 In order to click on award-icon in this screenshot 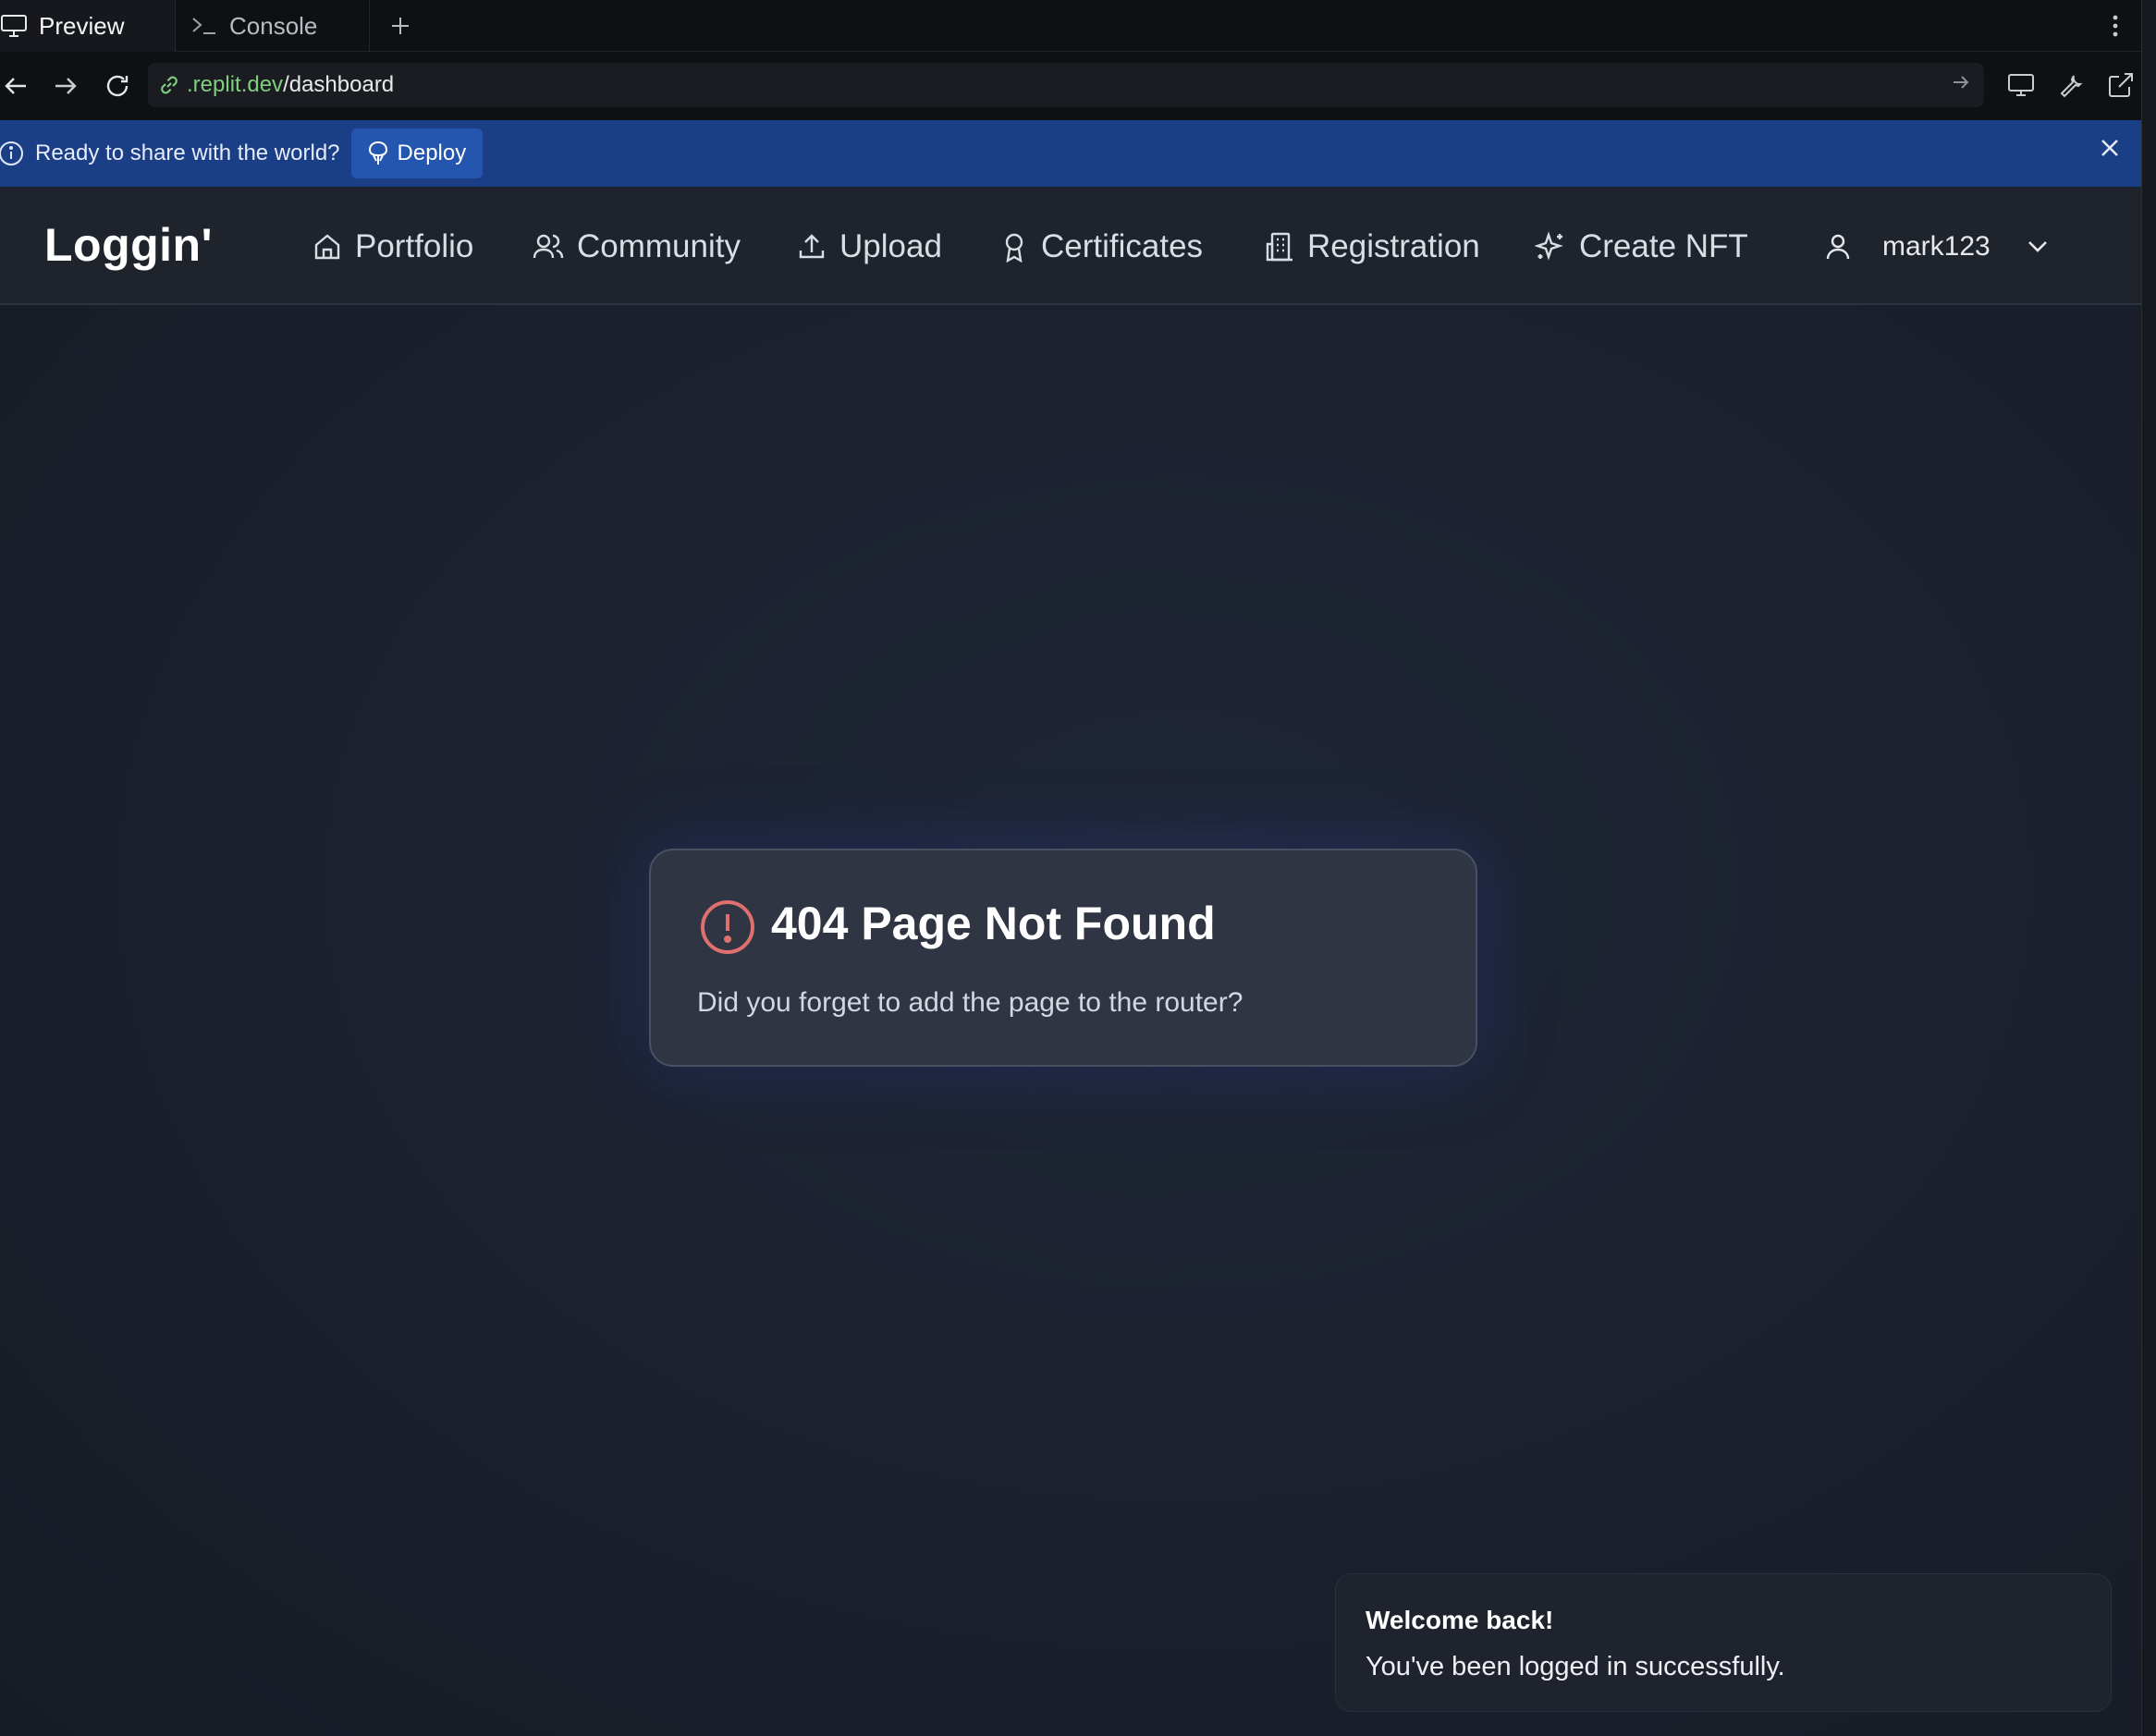, I will do `click(1014, 248)`.